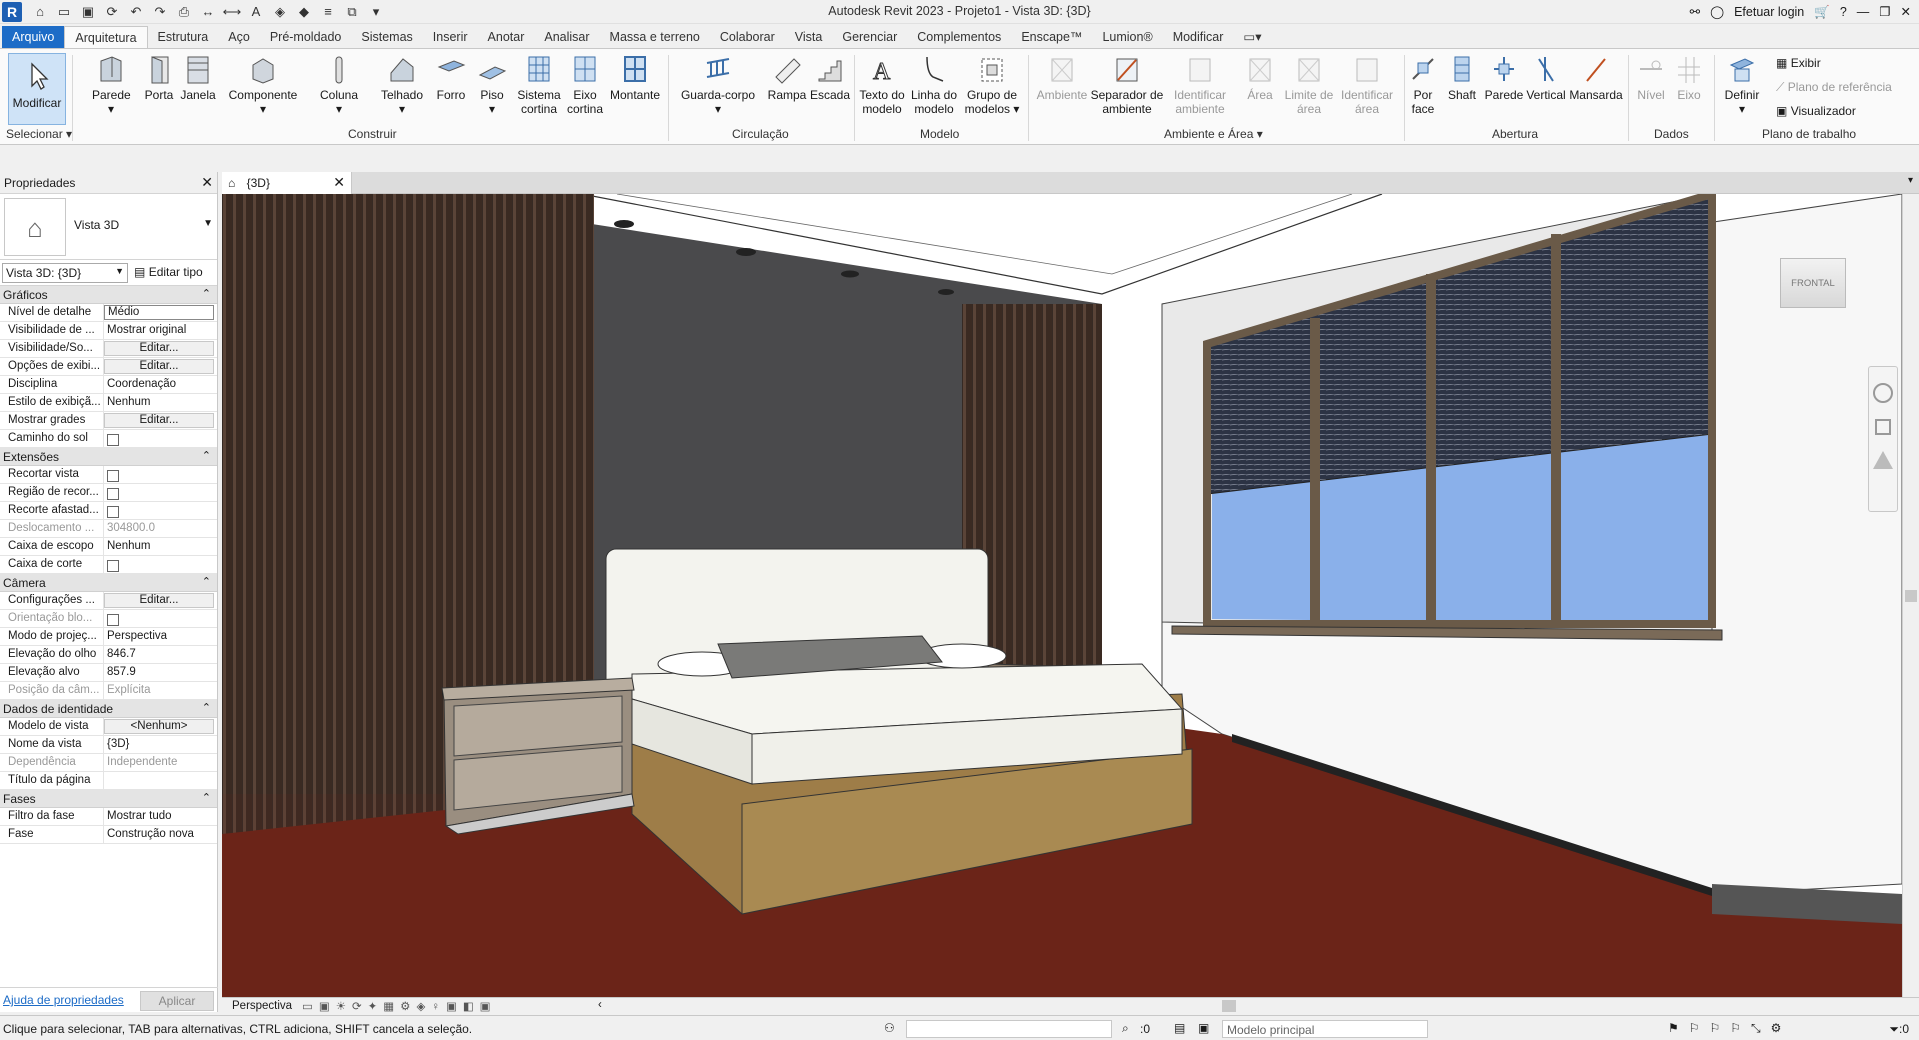 This screenshot has width=1919, height=1040. What do you see at coordinates (1729, 1028) in the screenshot?
I see `selection-settings-icons: ⚑⚐⚐⚐⤡⚙` at bounding box center [1729, 1028].